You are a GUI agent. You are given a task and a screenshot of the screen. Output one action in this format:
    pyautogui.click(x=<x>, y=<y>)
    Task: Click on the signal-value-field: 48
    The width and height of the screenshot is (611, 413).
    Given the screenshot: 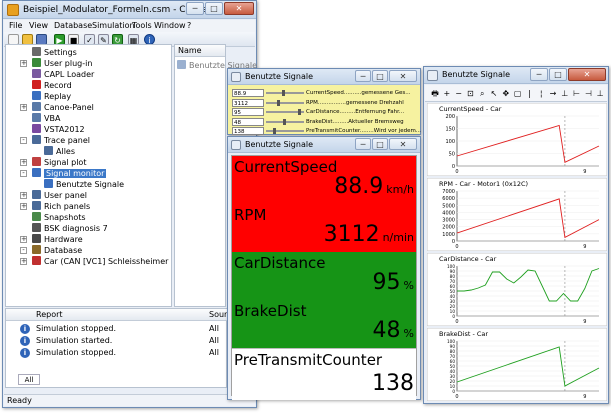 What is the action you would take?
    pyautogui.click(x=248, y=121)
    